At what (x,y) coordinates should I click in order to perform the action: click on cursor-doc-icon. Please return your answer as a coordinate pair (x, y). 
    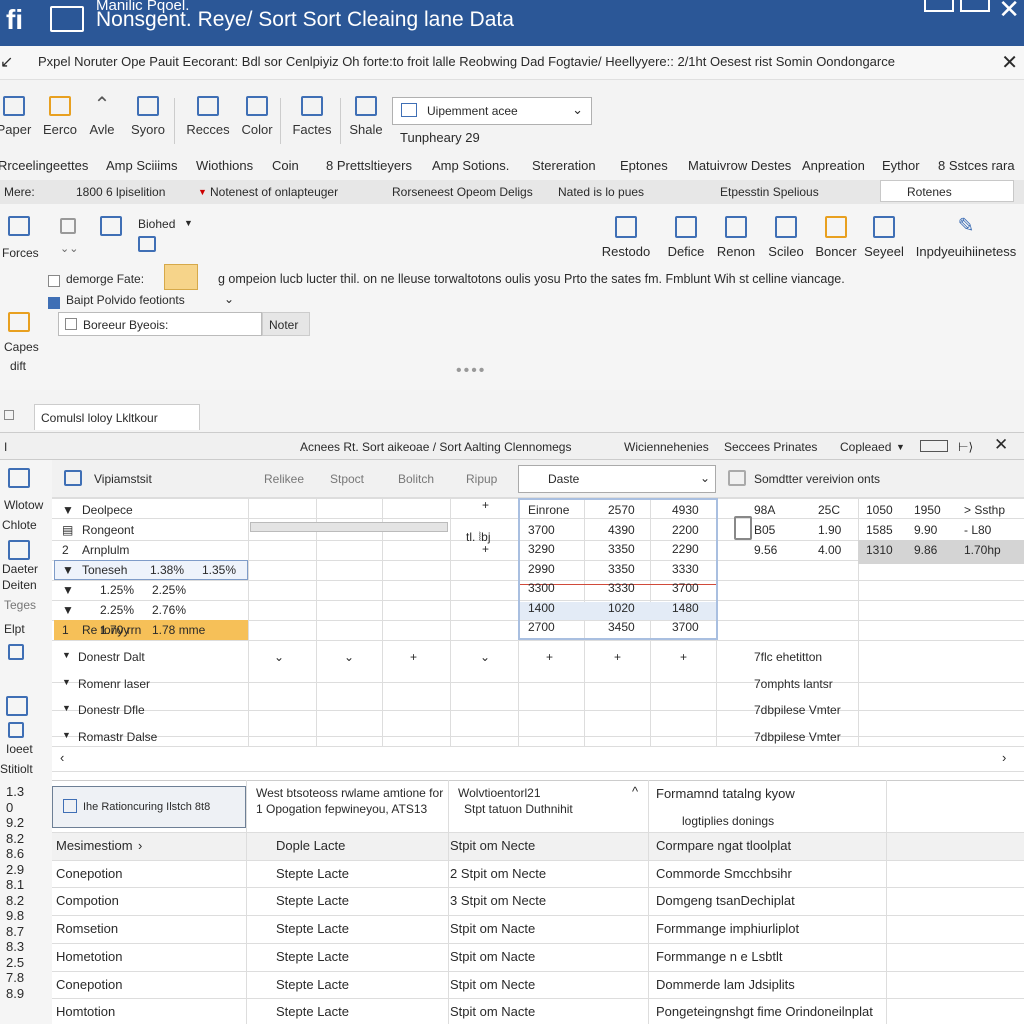
    Looking at the image, I should click on (111, 226).